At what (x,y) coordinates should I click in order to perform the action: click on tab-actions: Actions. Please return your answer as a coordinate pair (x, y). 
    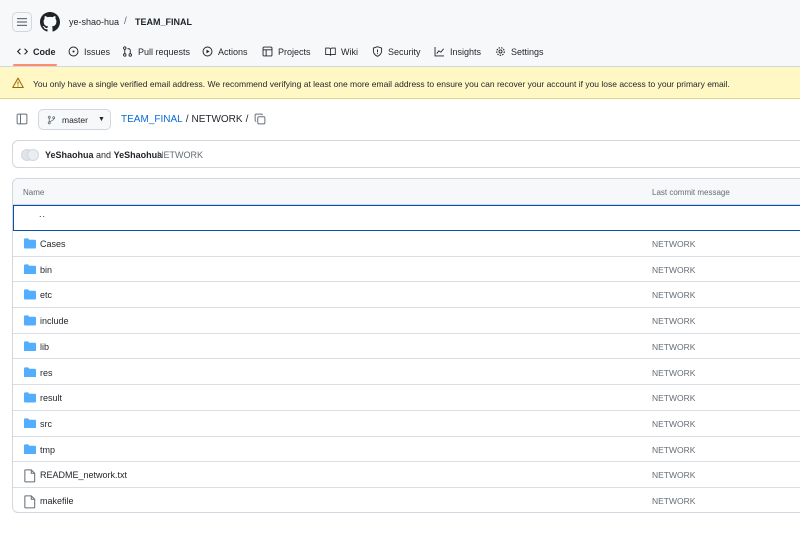
    Looking at the image, I should click on (225, 51).